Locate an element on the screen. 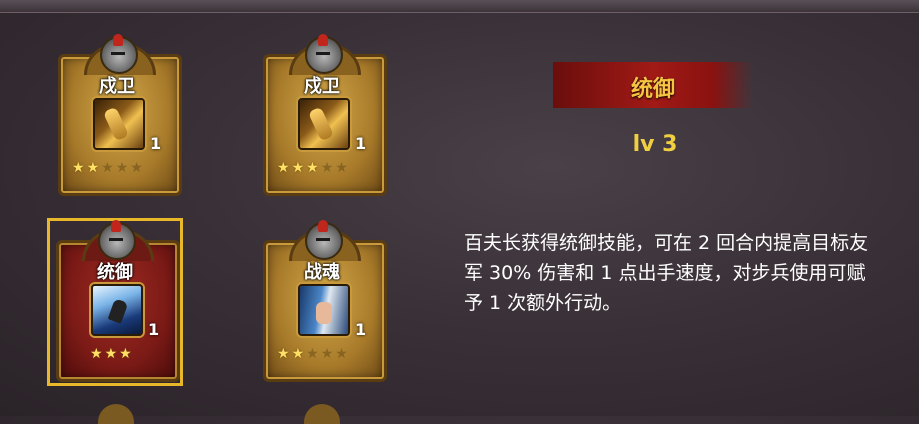  skill-level: lv 3 is located at coordinates (655, 144).